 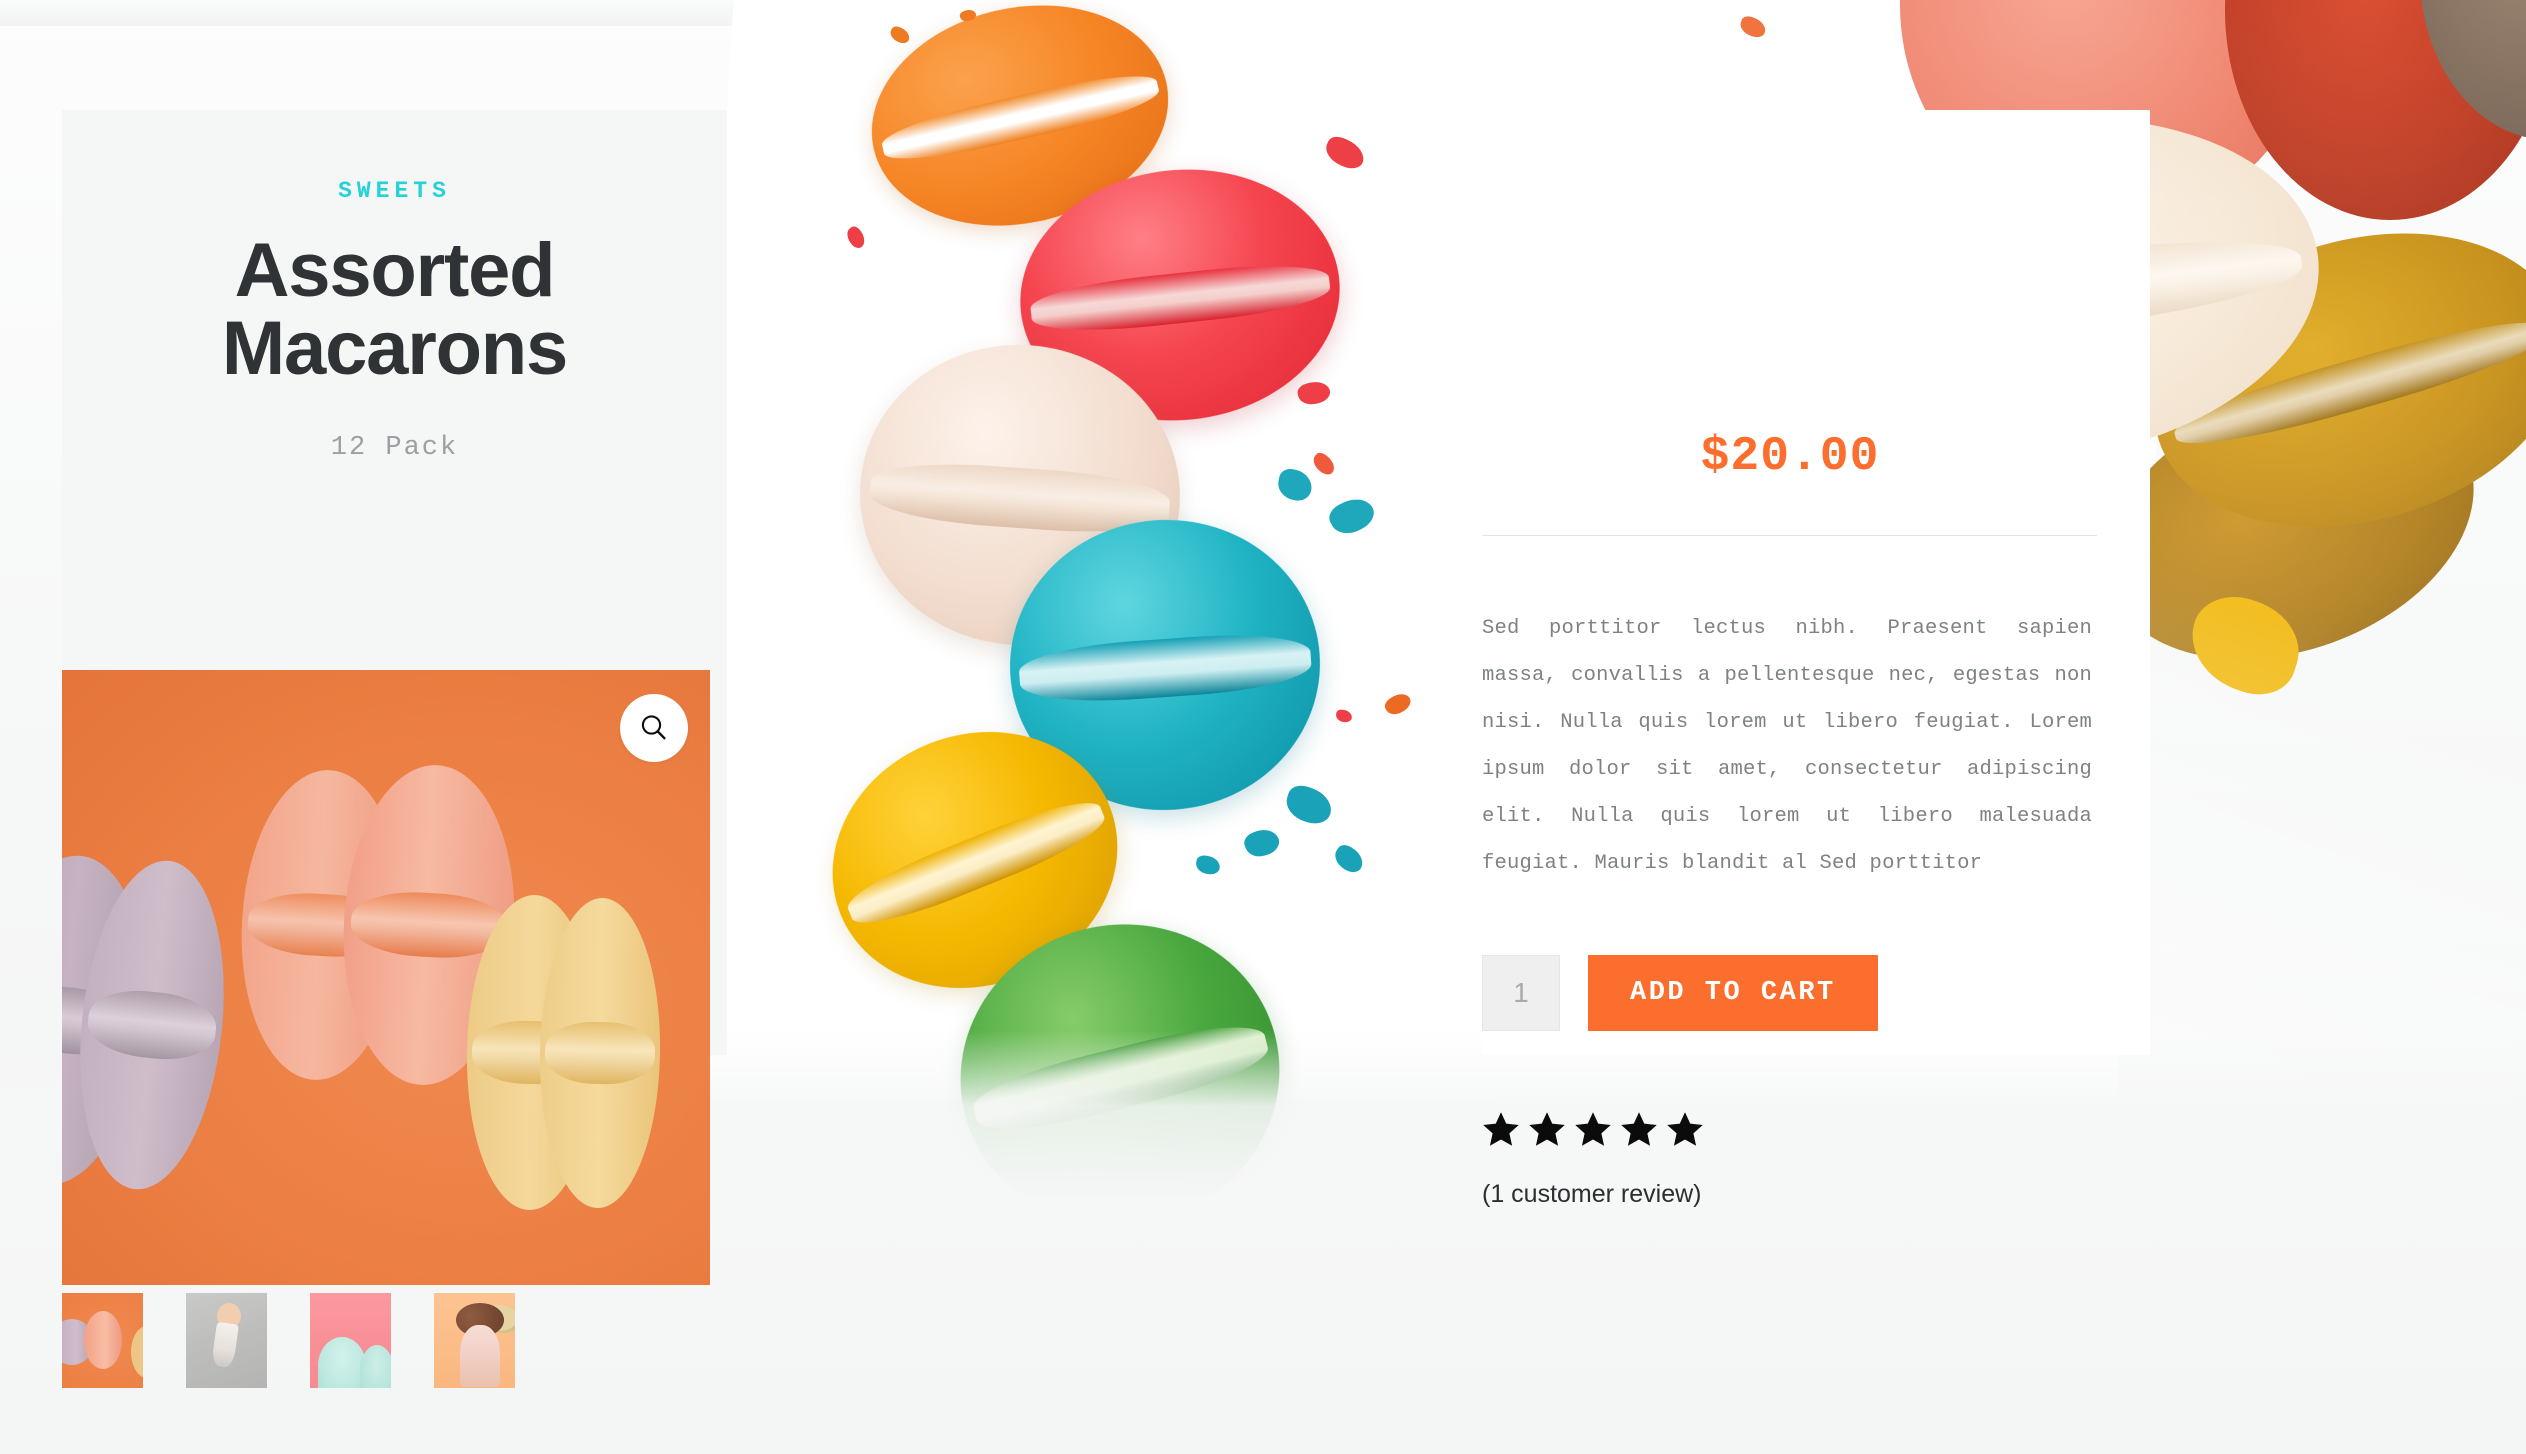 I want to click on divider, so click(x=1789, y=535).